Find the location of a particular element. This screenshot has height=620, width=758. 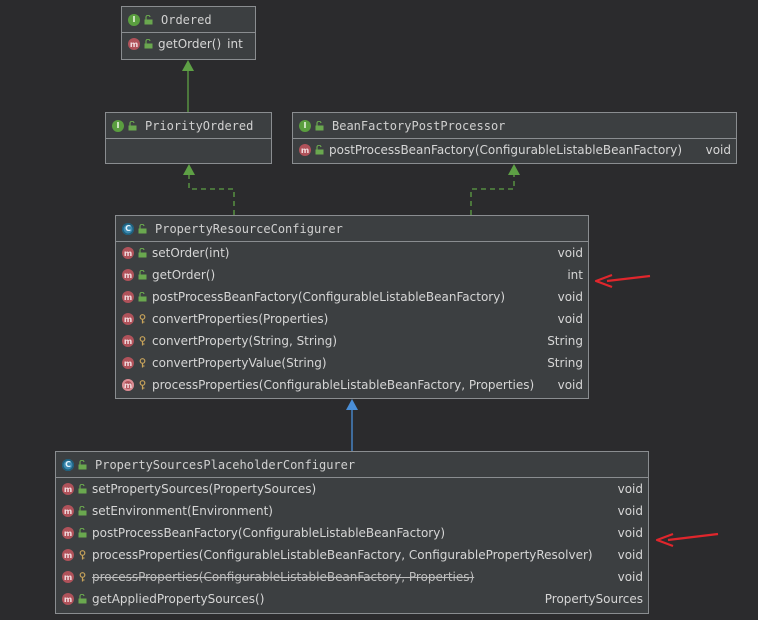

node-title: PropertySourcesPlaceholderConfigurer is located at coordinates (225, 464).